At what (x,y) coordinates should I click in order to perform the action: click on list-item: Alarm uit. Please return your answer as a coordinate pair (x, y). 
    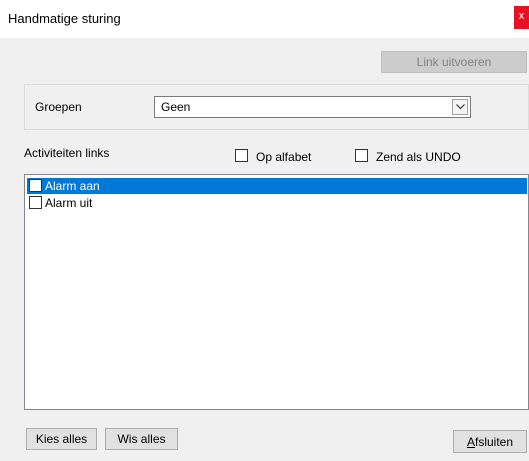
    Looking at the image, I should click on (277, 203).